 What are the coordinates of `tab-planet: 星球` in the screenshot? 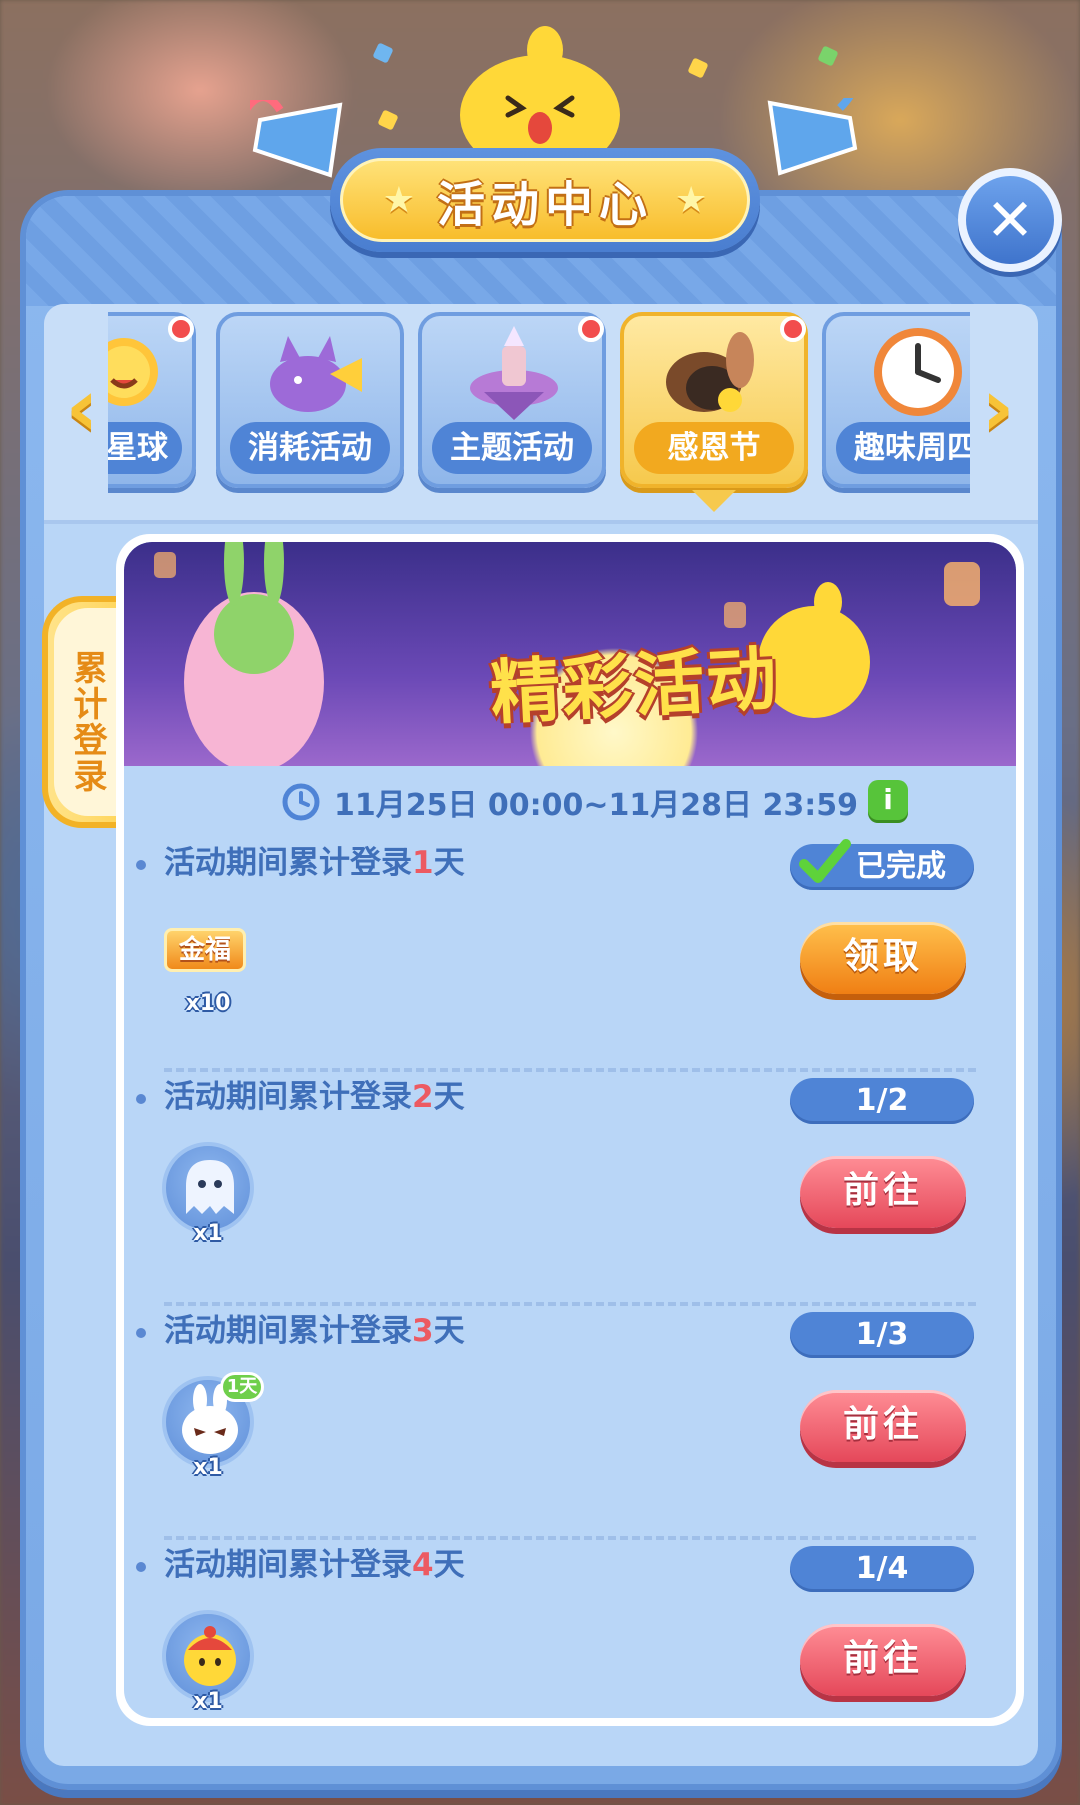 It's located at (152, 400).